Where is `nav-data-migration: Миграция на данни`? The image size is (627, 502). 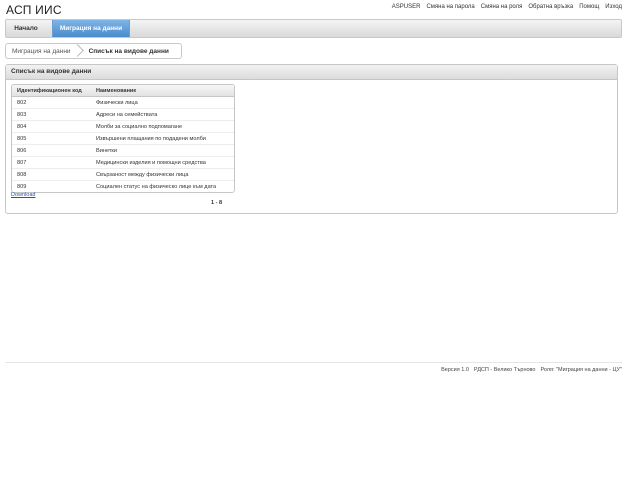
nav-data-migration: Миграция на данни is located at coordinates (91, 28).